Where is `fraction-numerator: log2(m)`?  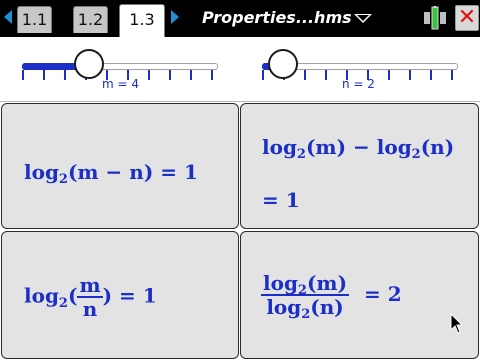 fraction-numerator: log2(m) is located at coordinates (305, 284).